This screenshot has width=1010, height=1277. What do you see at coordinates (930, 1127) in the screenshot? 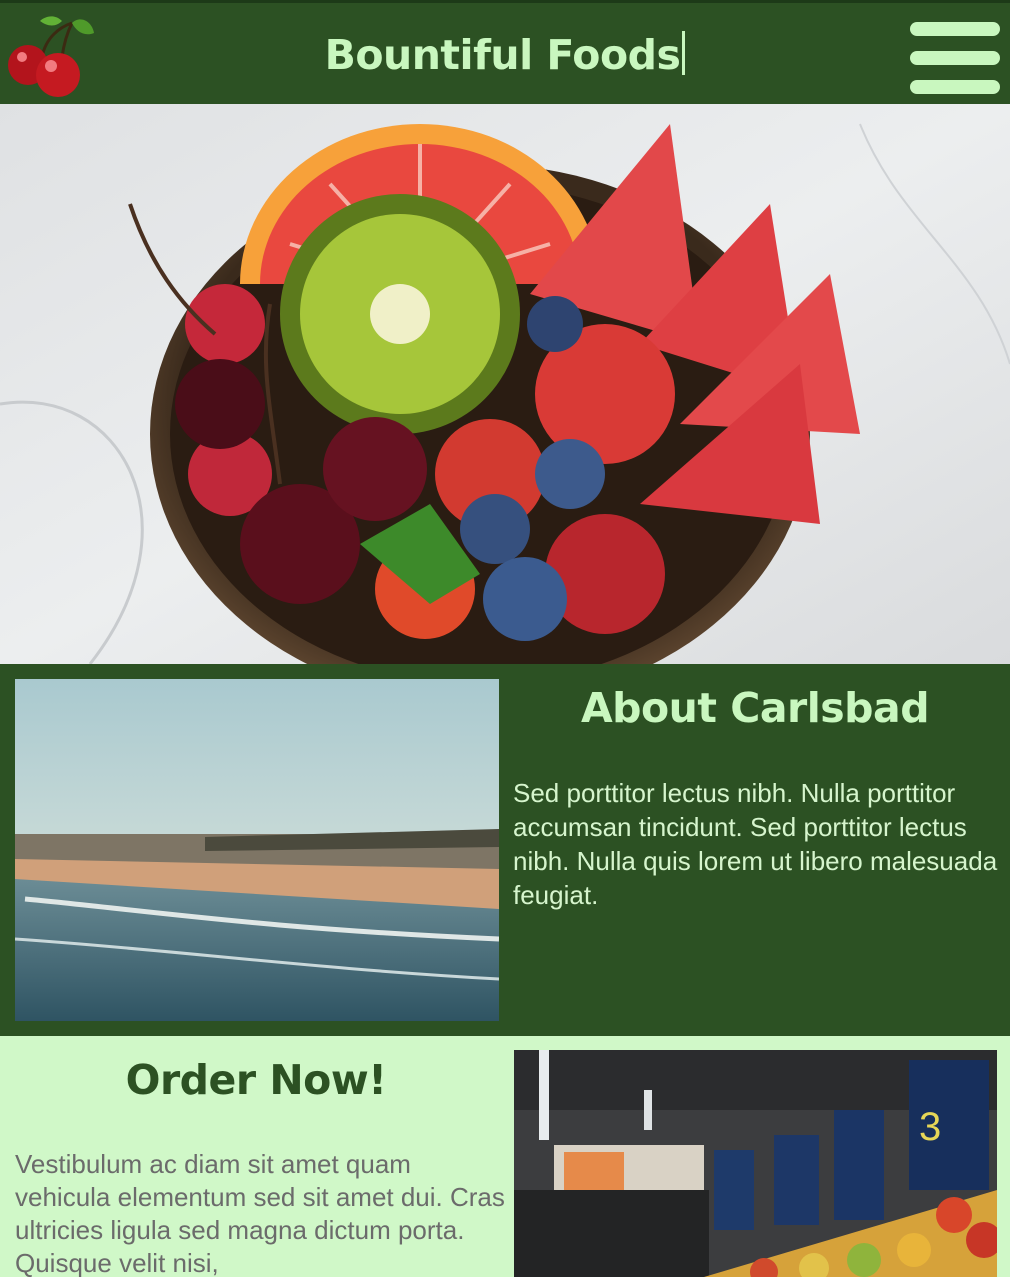
I see `svg-text: 3` at bounding box center [930, 1127].